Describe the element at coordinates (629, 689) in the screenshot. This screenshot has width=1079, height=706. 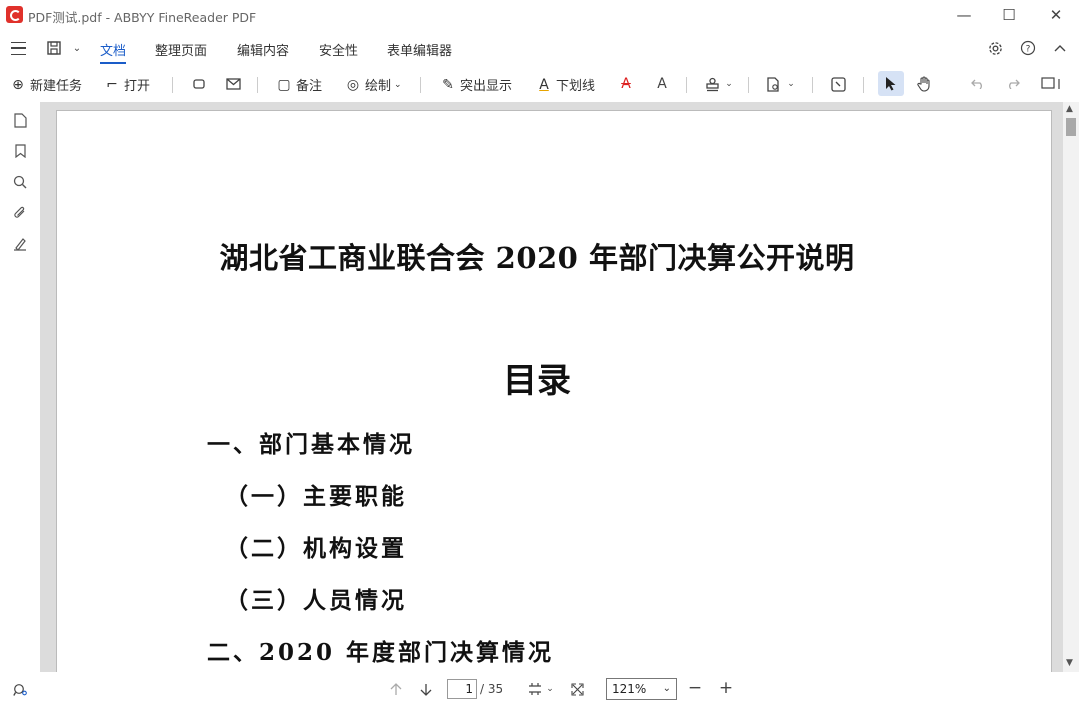
I see `zoom-value: 121%` at that location.